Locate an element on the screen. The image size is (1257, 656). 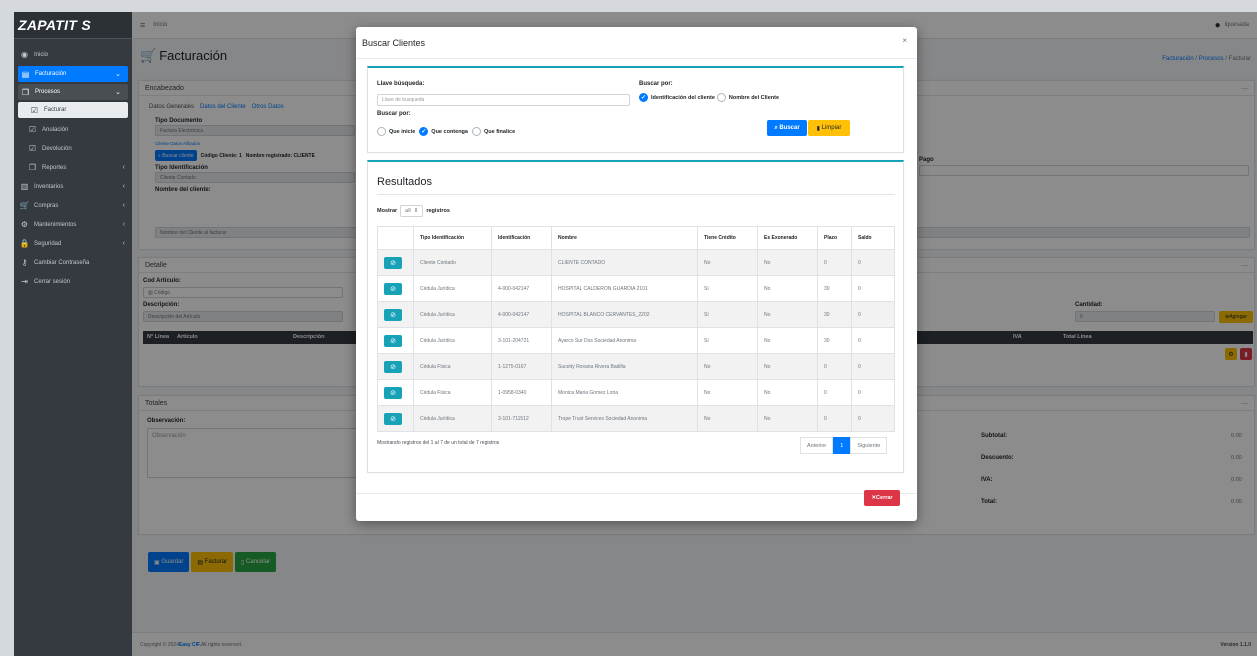
buscar-por-match-label: Buscar por: is located at coordinates (394, 114).